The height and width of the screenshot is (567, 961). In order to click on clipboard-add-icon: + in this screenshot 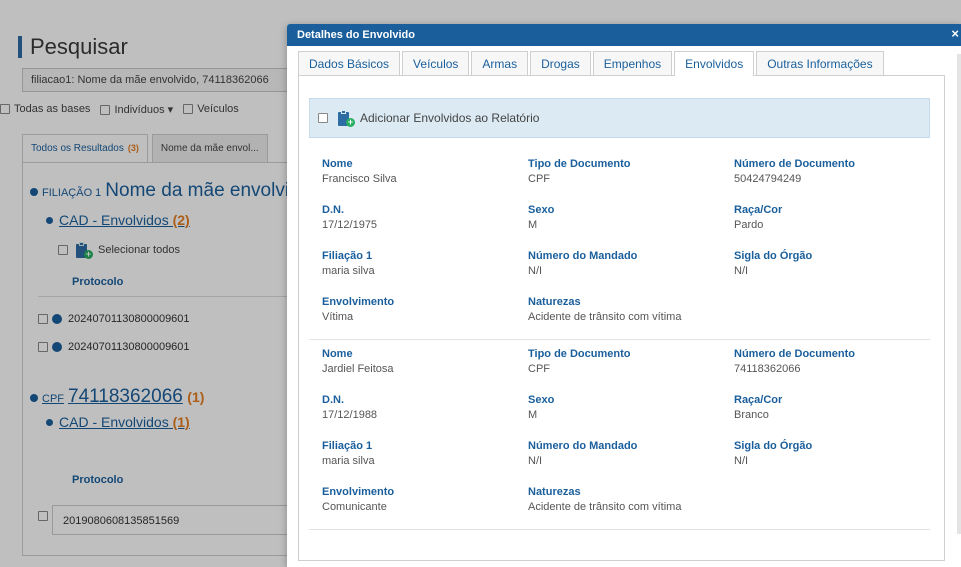, I will do `click(346, 118)`.